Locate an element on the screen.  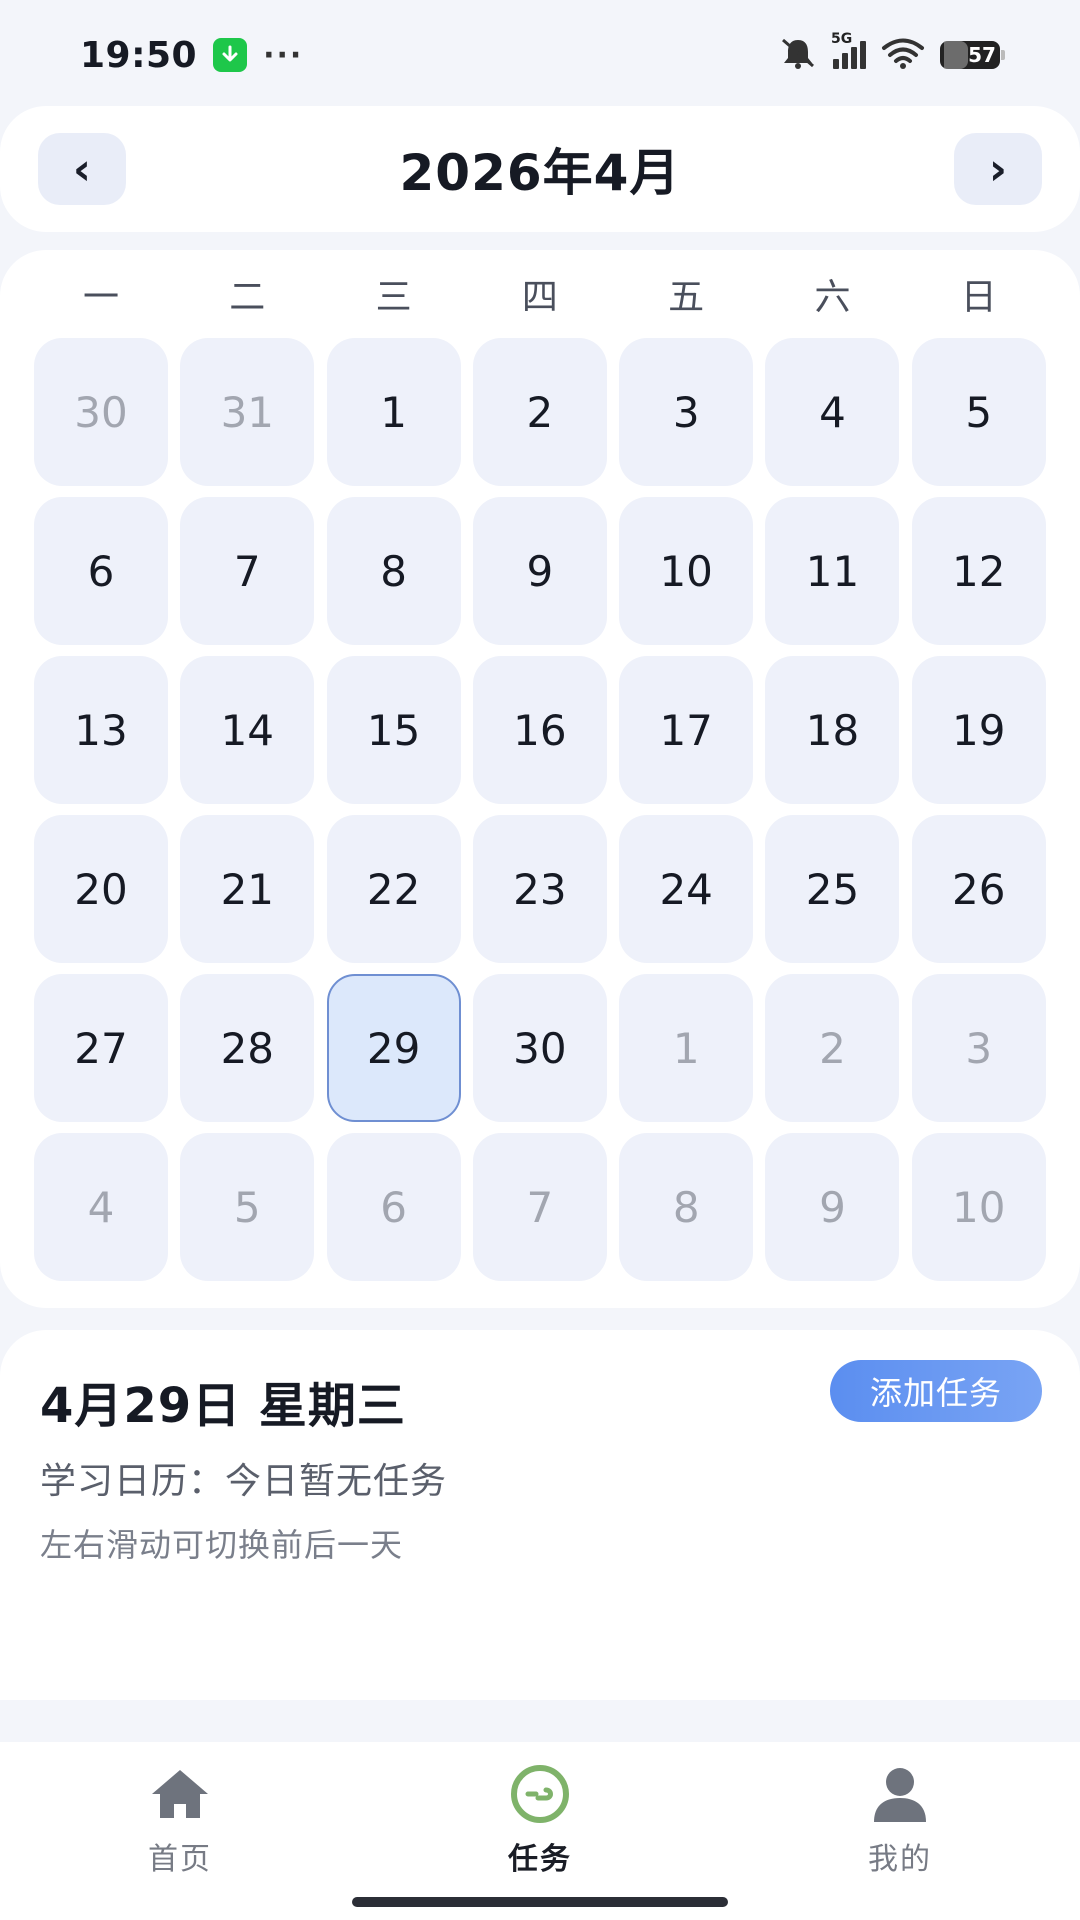
day-cell-outside-month: 30 is located at coordinates (101, 412).